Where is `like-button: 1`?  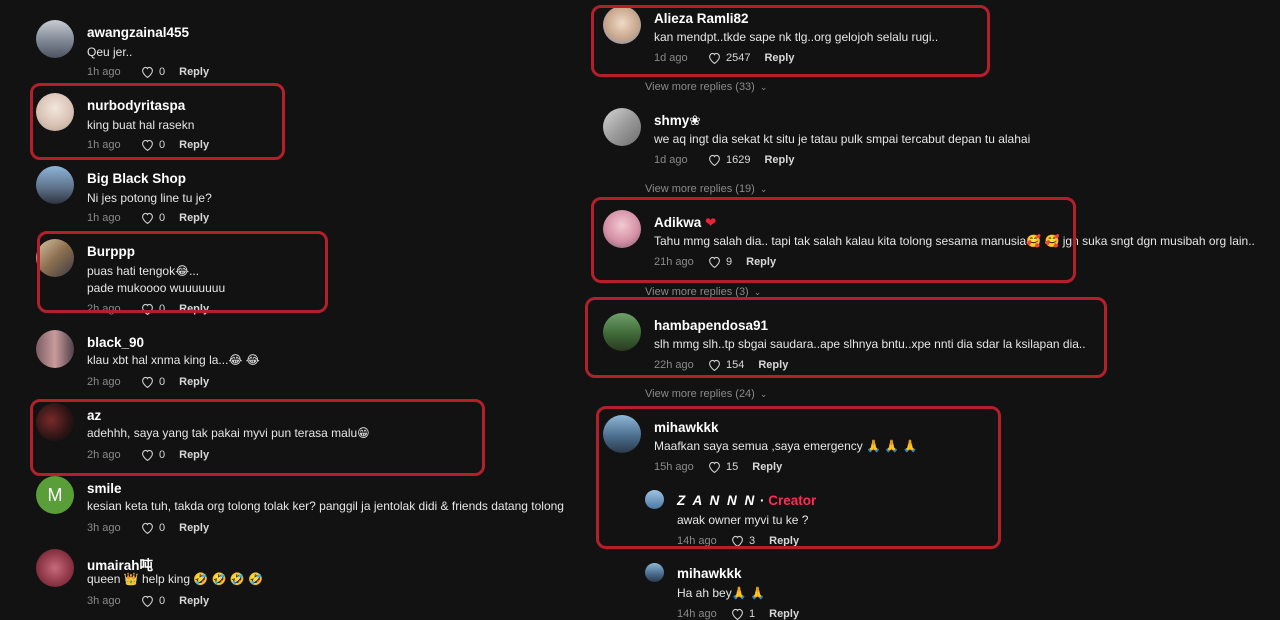 like-button: 1 is located at coordinates (743, 614).